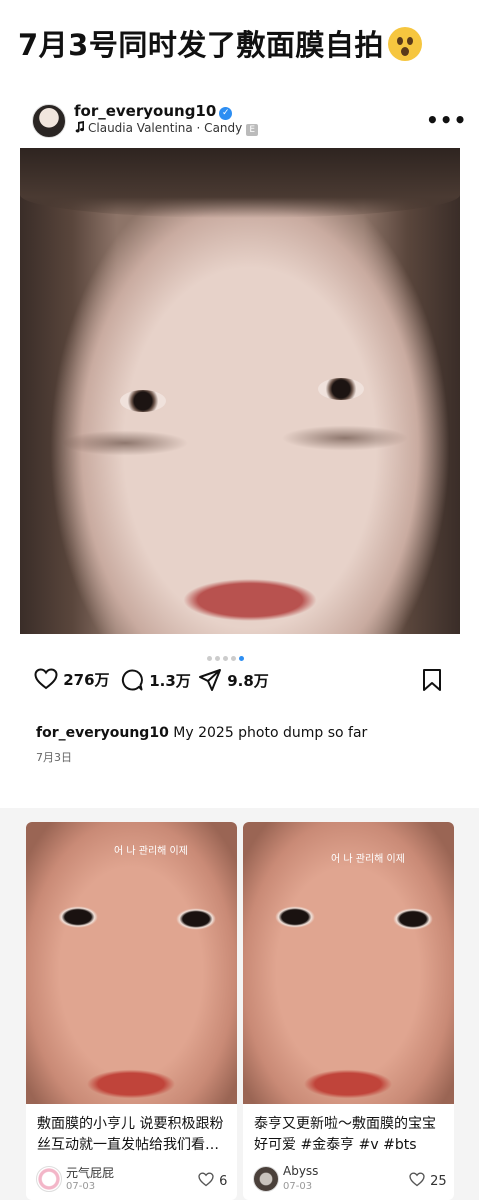 This screenshot has height=1200, width=479. What do you see at coordinates (226, 113) in the screenshot?
I see `verified-icon: ✓` at bounding box center [226, 113].